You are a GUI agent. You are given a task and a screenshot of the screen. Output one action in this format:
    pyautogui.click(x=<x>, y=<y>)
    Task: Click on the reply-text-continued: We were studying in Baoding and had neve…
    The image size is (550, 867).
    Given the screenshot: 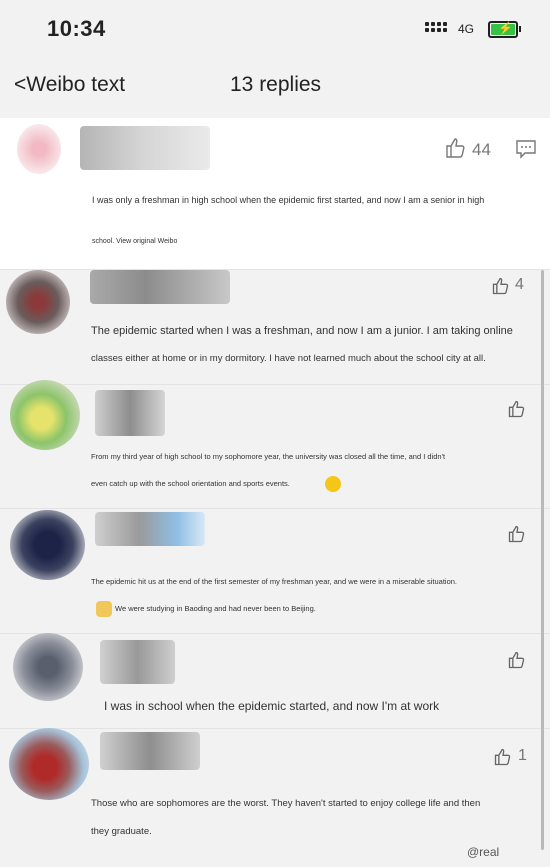 What is the action you would take?
    pyautogui.click(x=215, y=608)
    